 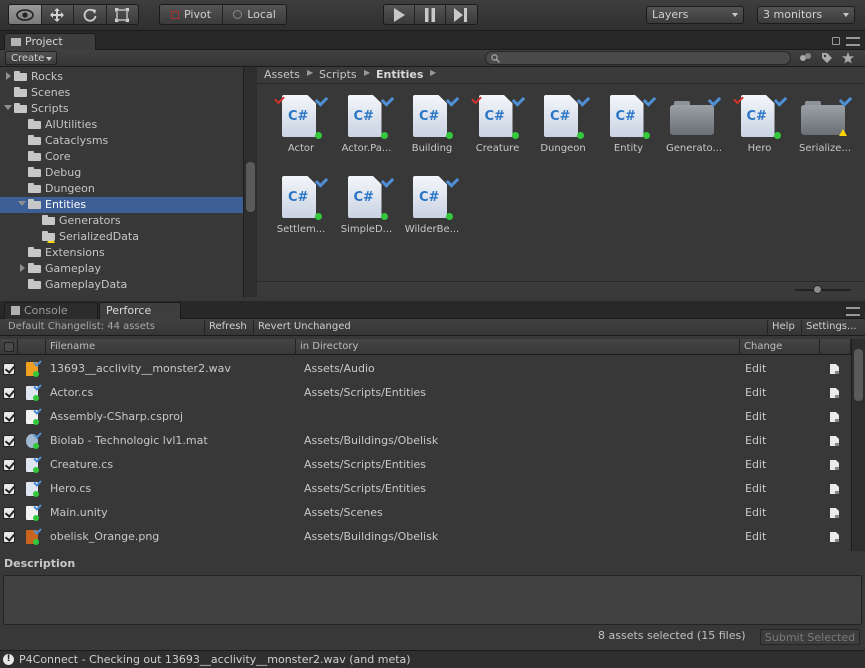 I want to click on tree-folder-debug: Debug, so click(x=121, y=173).